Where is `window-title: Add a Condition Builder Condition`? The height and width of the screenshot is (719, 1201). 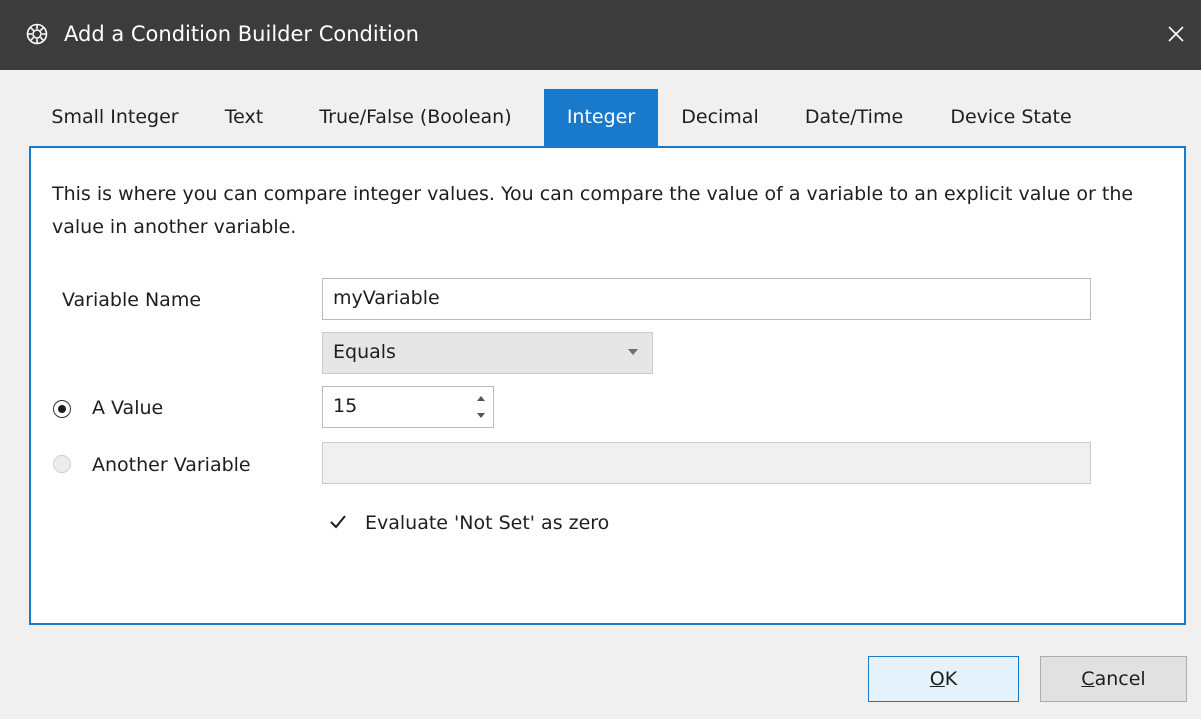 window-title: Add a Condition Builder Condition is located at coordinates (241, 34).